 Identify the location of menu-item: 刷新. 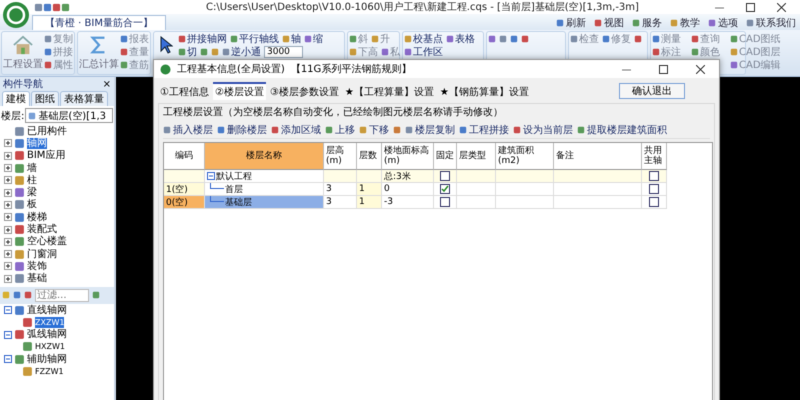
(571, 23).